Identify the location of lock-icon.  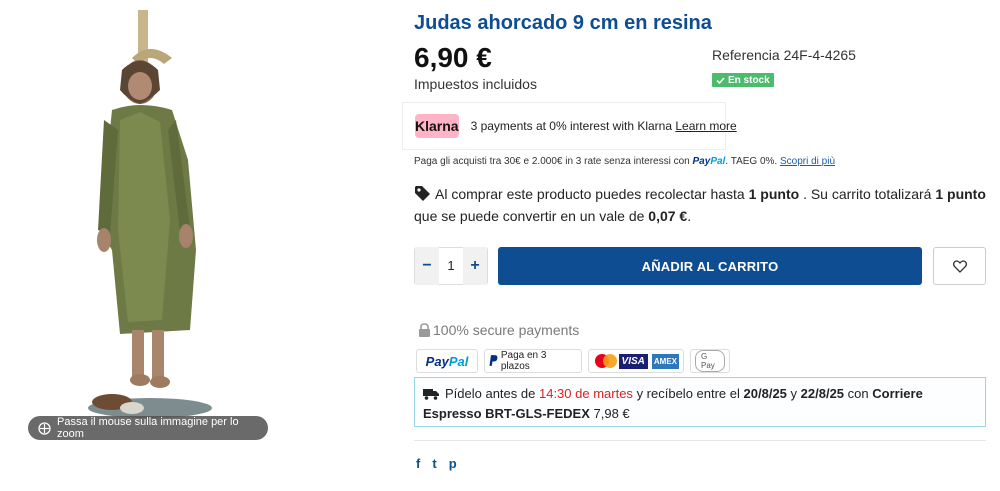
(424, 330).